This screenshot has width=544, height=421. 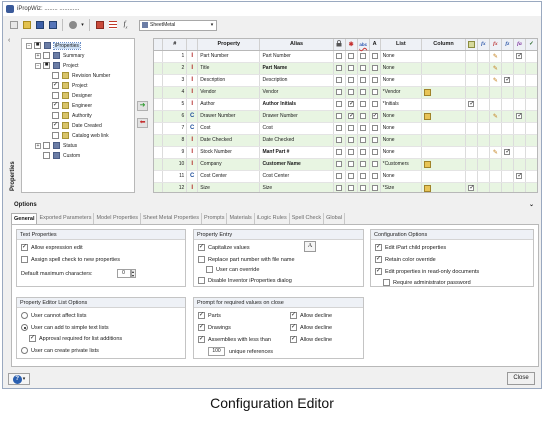 I want to click on column-header-number: #, so click(x=175, y=45).